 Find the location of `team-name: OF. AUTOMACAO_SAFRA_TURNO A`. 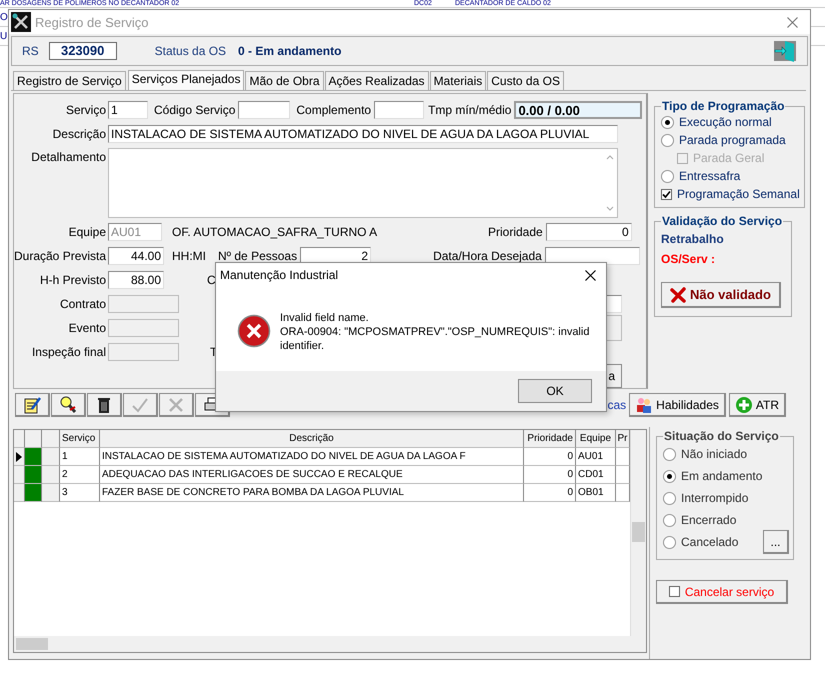

team-name: OF. AUTOMACAO_SAFRA_TURNO A is located at coordinates (275, 232).